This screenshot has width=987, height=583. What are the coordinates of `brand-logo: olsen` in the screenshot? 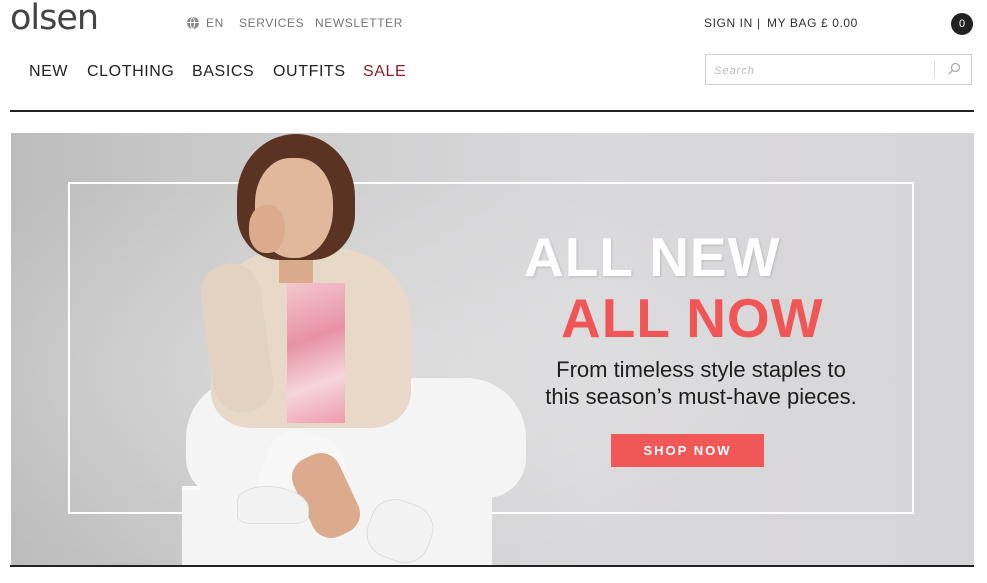 It's located at (54, 19).